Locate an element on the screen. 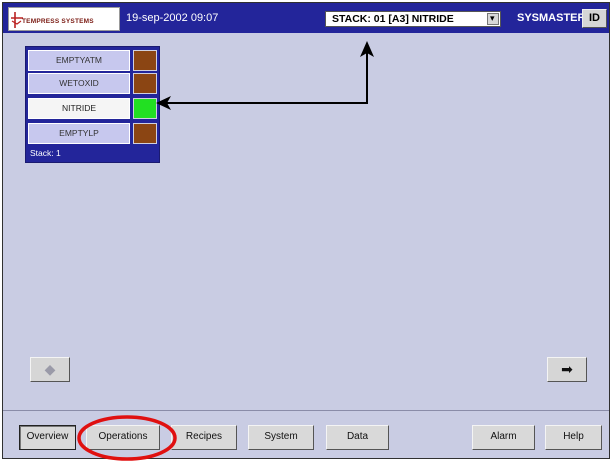 This screenshot has width=613, height=462. slot-label-emptylp: EMPTYLP is located at coordinates (79, 133).